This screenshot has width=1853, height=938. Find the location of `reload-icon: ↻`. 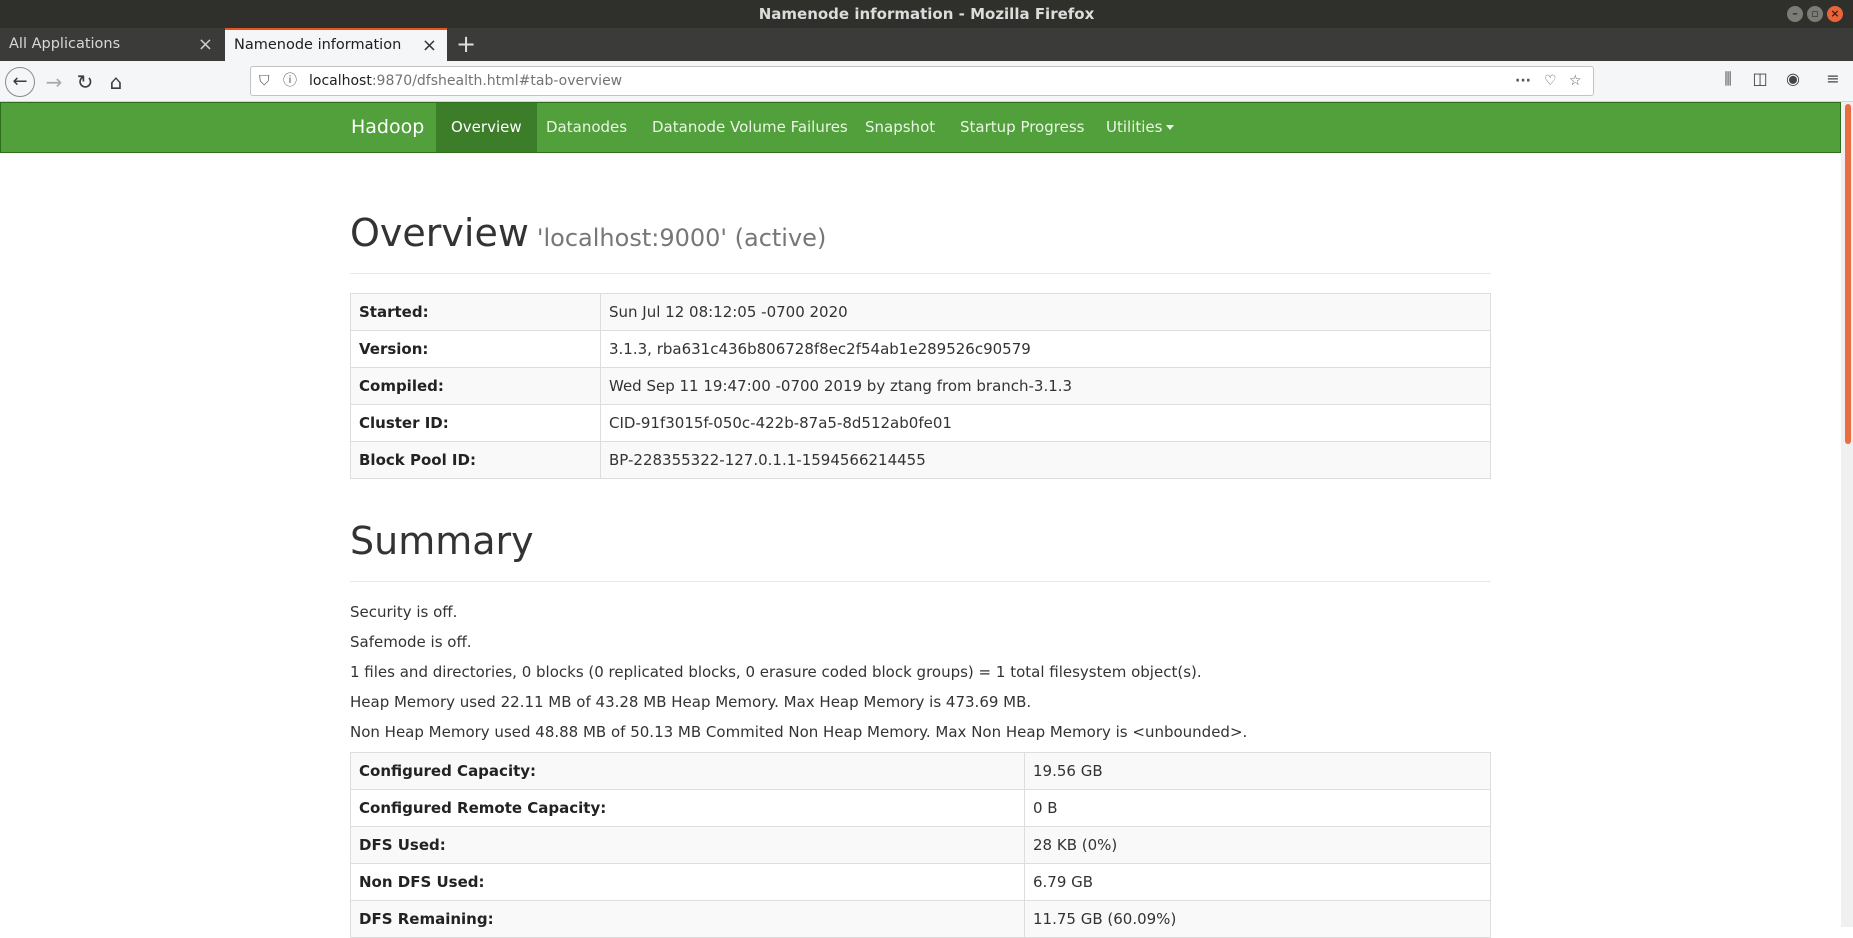

reload-icon: ↻ is located at coordinates (85, 82).